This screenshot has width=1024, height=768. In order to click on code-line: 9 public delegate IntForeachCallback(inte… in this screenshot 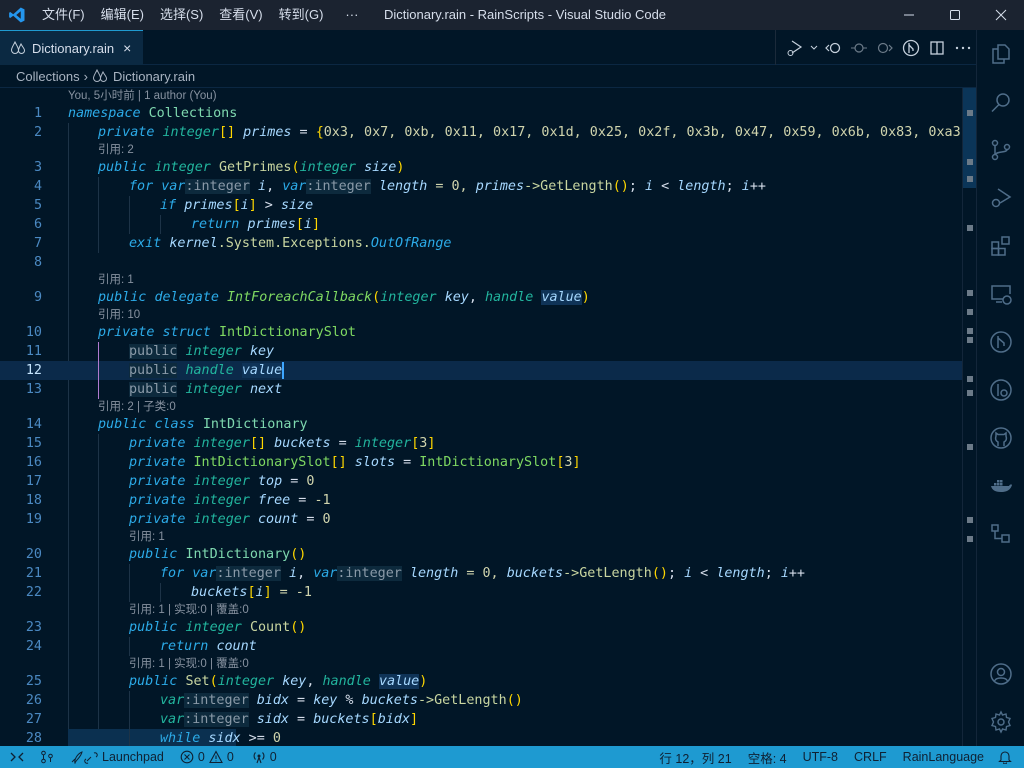, I will do `click(481, 297)`.